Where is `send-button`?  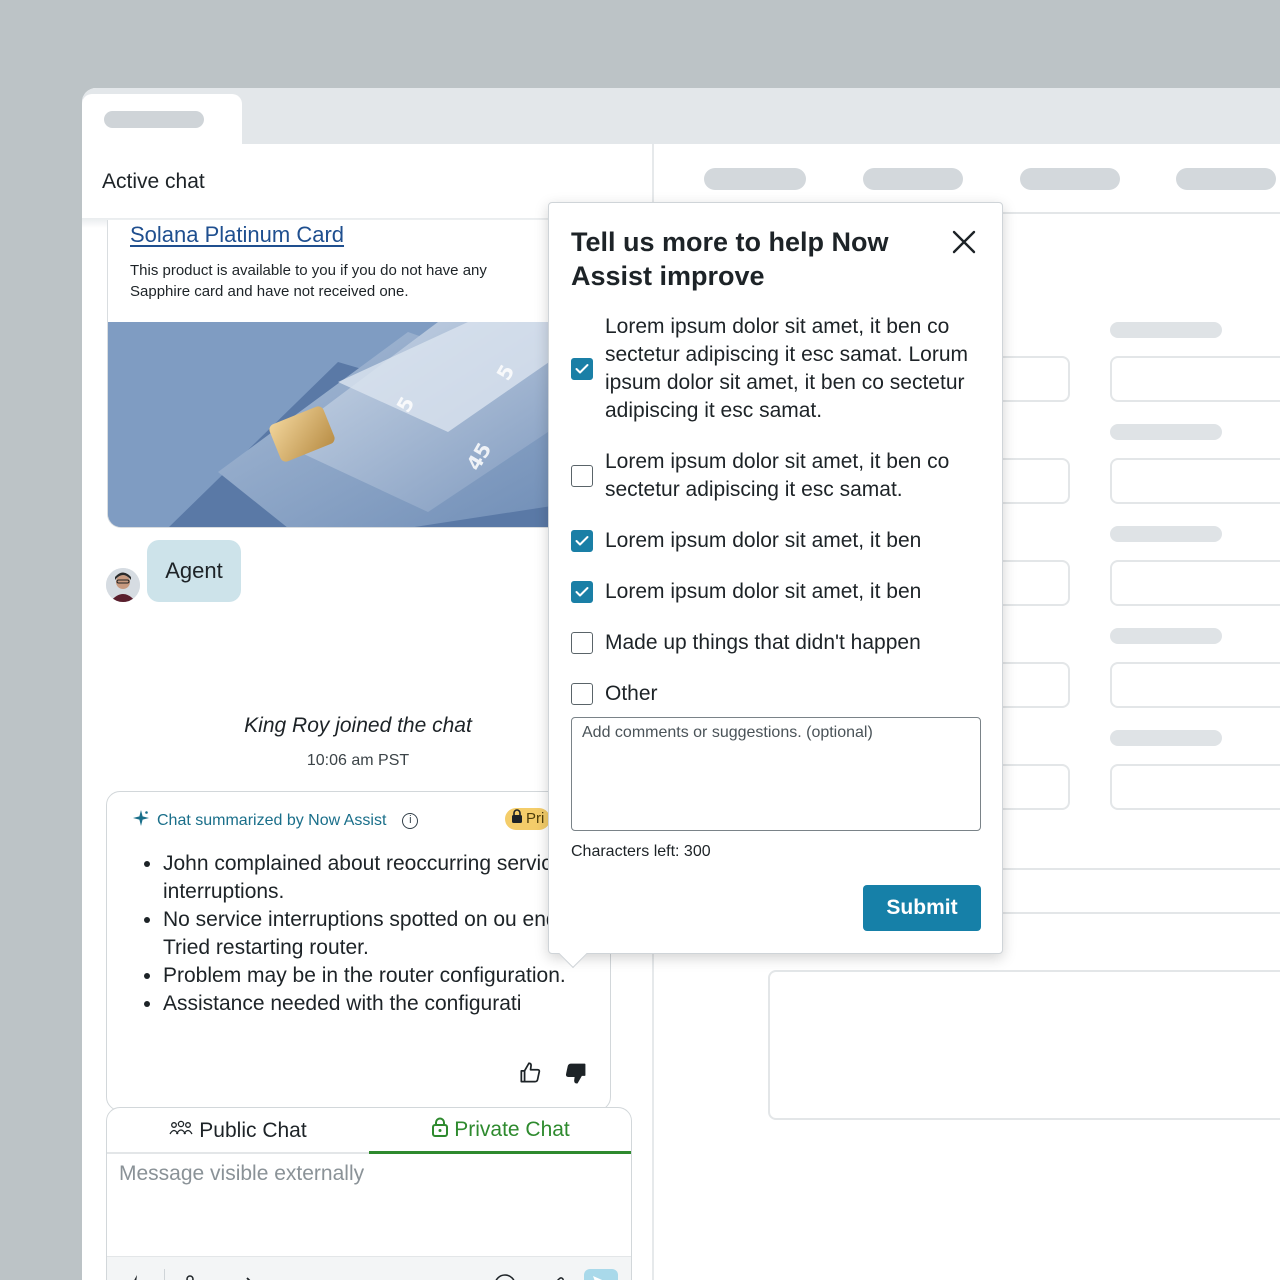
send-button is located at coordinates (601, 1274).